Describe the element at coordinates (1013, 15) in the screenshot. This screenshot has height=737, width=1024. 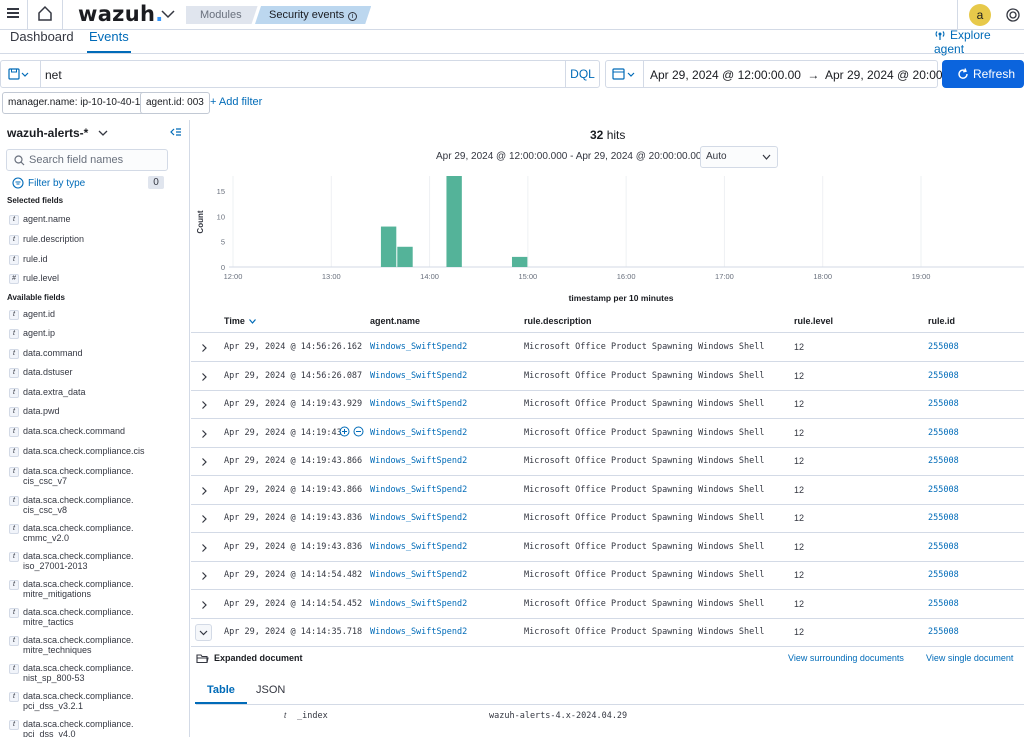
I see `help-icon` at that location.